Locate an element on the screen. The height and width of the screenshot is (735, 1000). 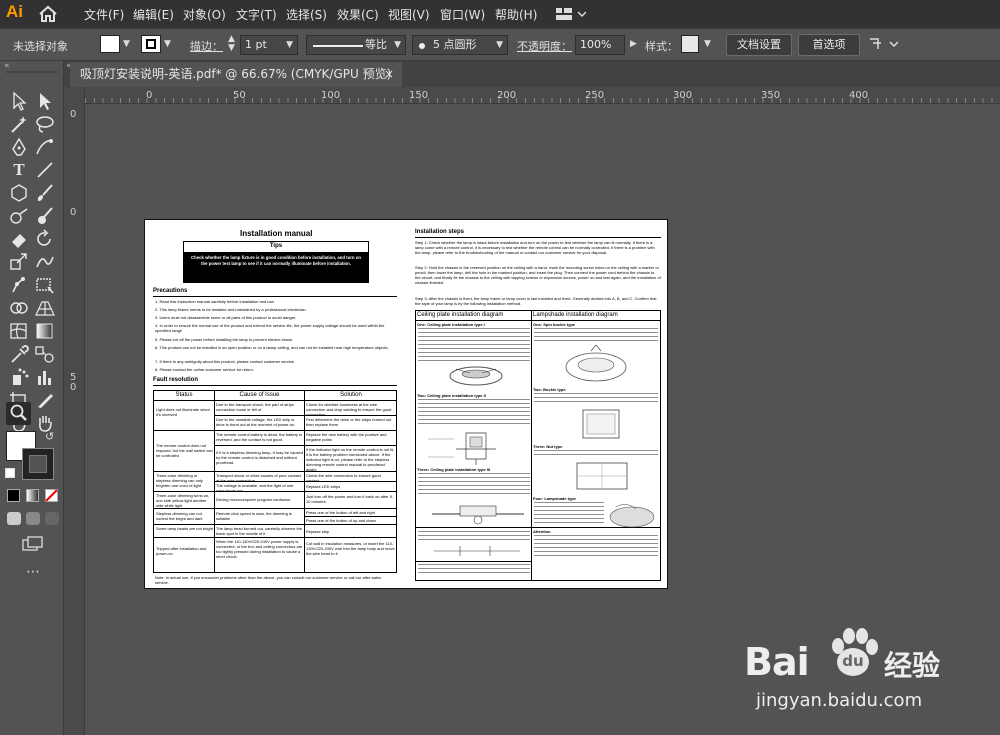
stroke-weight-field: 1 pt ▼ is located at coordinates (269, 45).